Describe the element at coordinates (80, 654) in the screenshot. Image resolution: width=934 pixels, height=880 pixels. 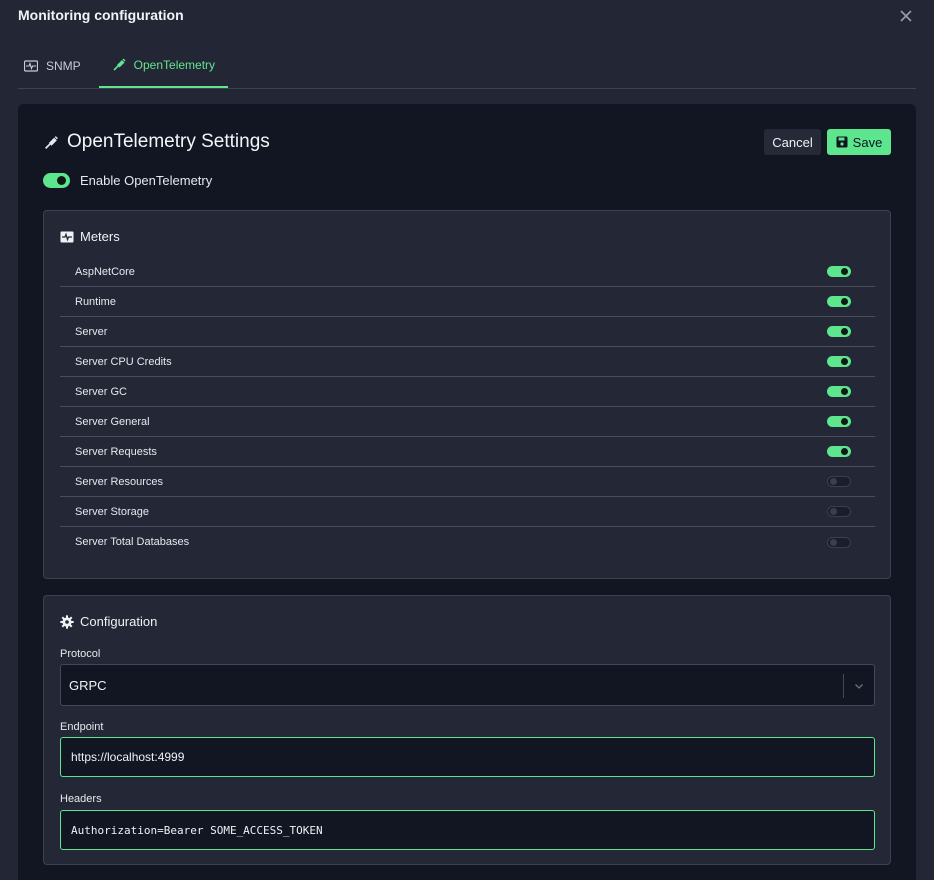
I see `protocol-label: Protocol` at that location.